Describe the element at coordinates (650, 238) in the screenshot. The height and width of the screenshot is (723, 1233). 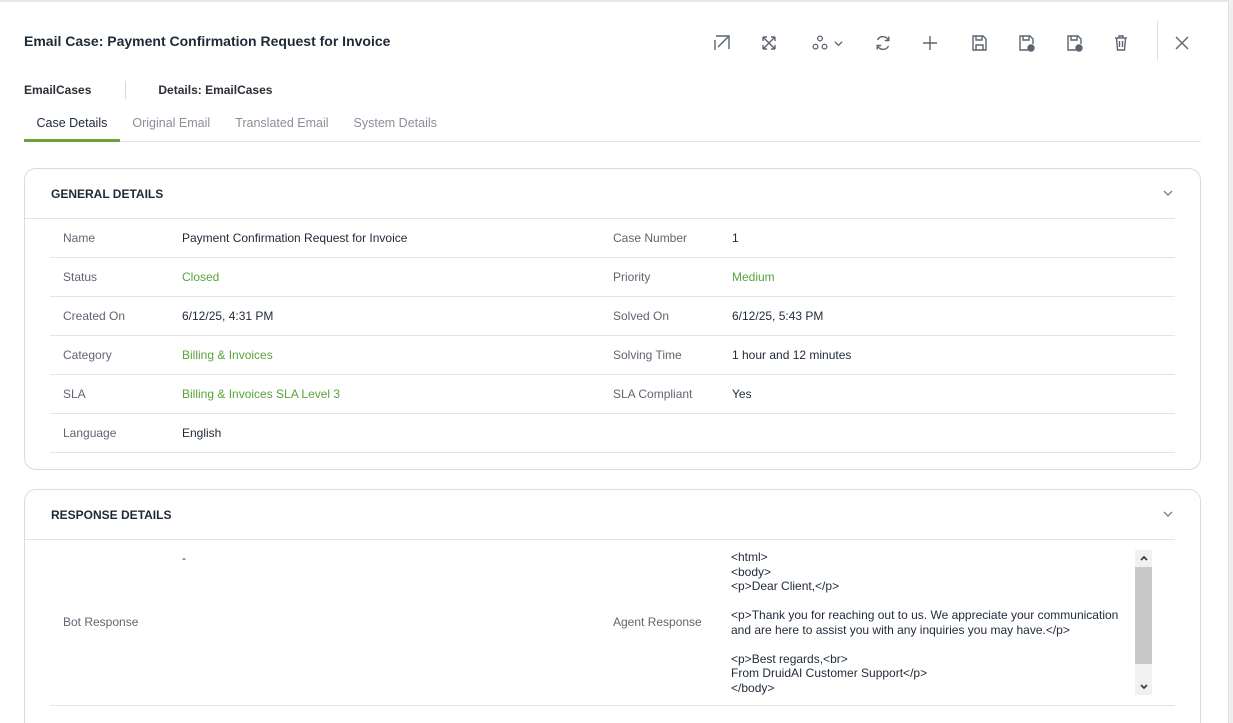
I see `field-label: Case Number` at that location.